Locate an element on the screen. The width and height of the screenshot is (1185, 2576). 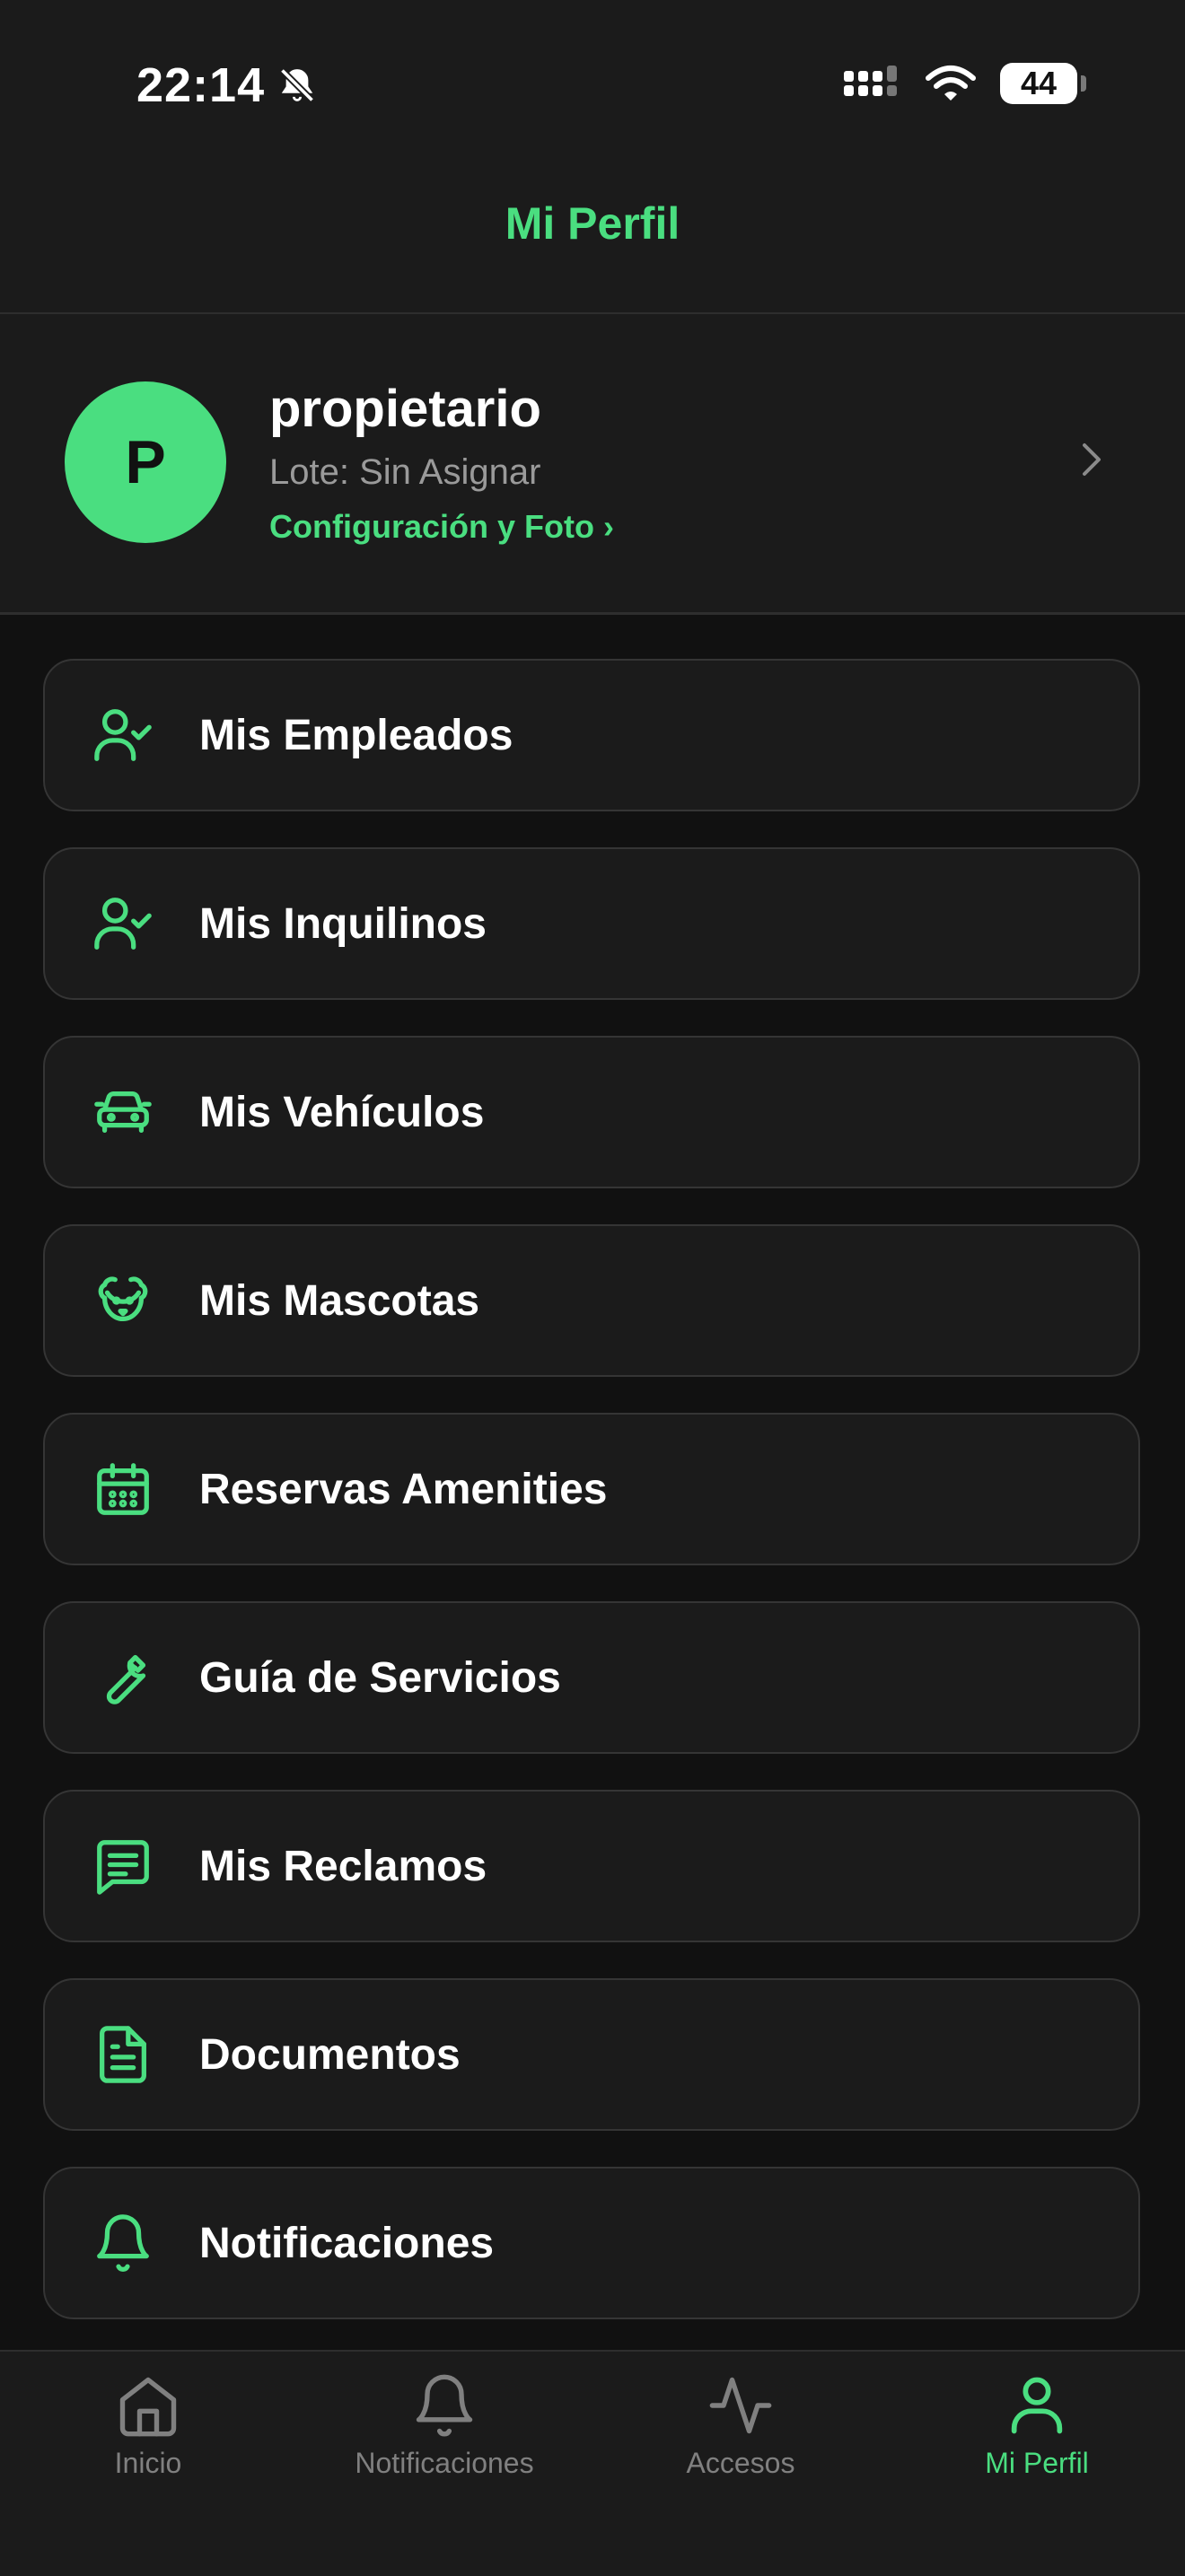
menu-item-label: Mis Reclamos is located at coordinates (343, 1866).